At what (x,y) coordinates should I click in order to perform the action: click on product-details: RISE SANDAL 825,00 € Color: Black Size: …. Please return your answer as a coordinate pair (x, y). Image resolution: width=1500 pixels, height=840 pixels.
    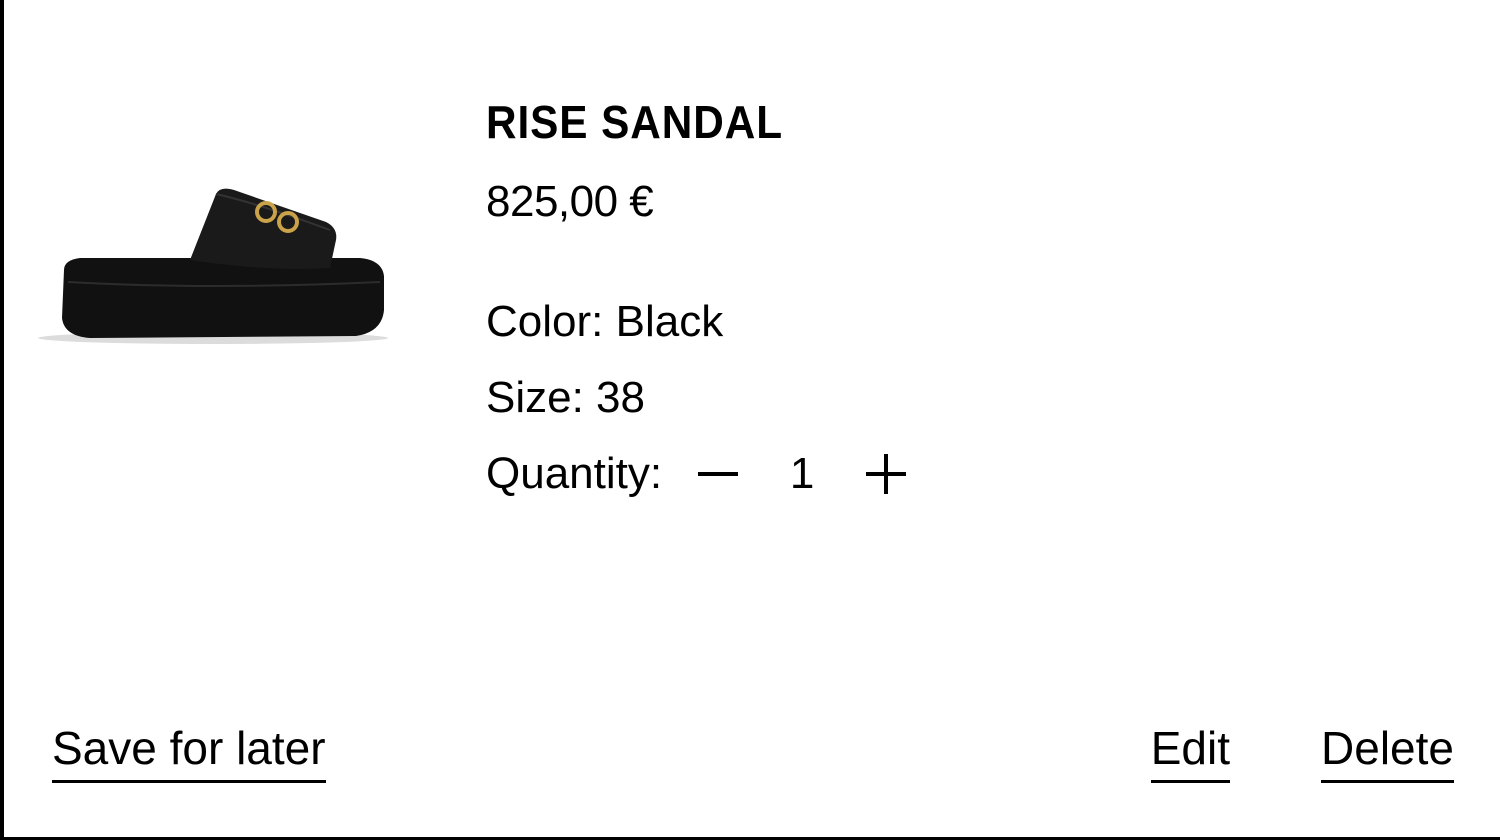
    Looking at the image, I should click on (697, 297).